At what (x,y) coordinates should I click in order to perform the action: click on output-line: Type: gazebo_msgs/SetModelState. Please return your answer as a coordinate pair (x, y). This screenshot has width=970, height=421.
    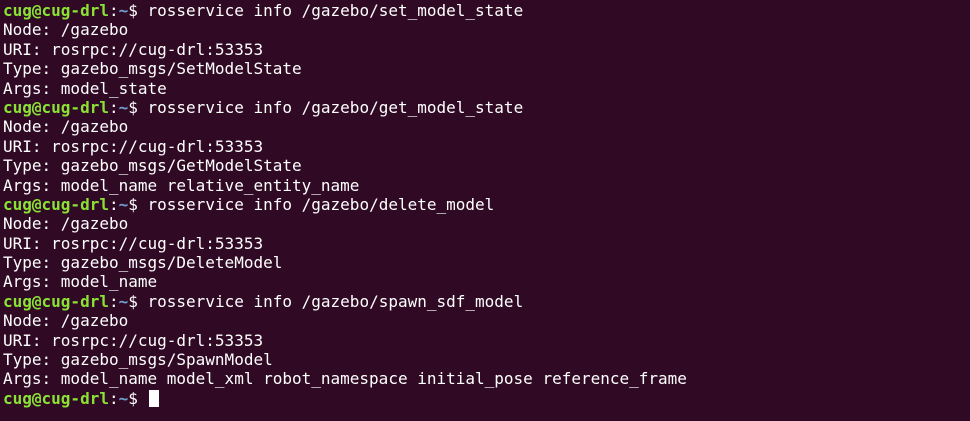
    Looking at the image, I should click on (152, 69).